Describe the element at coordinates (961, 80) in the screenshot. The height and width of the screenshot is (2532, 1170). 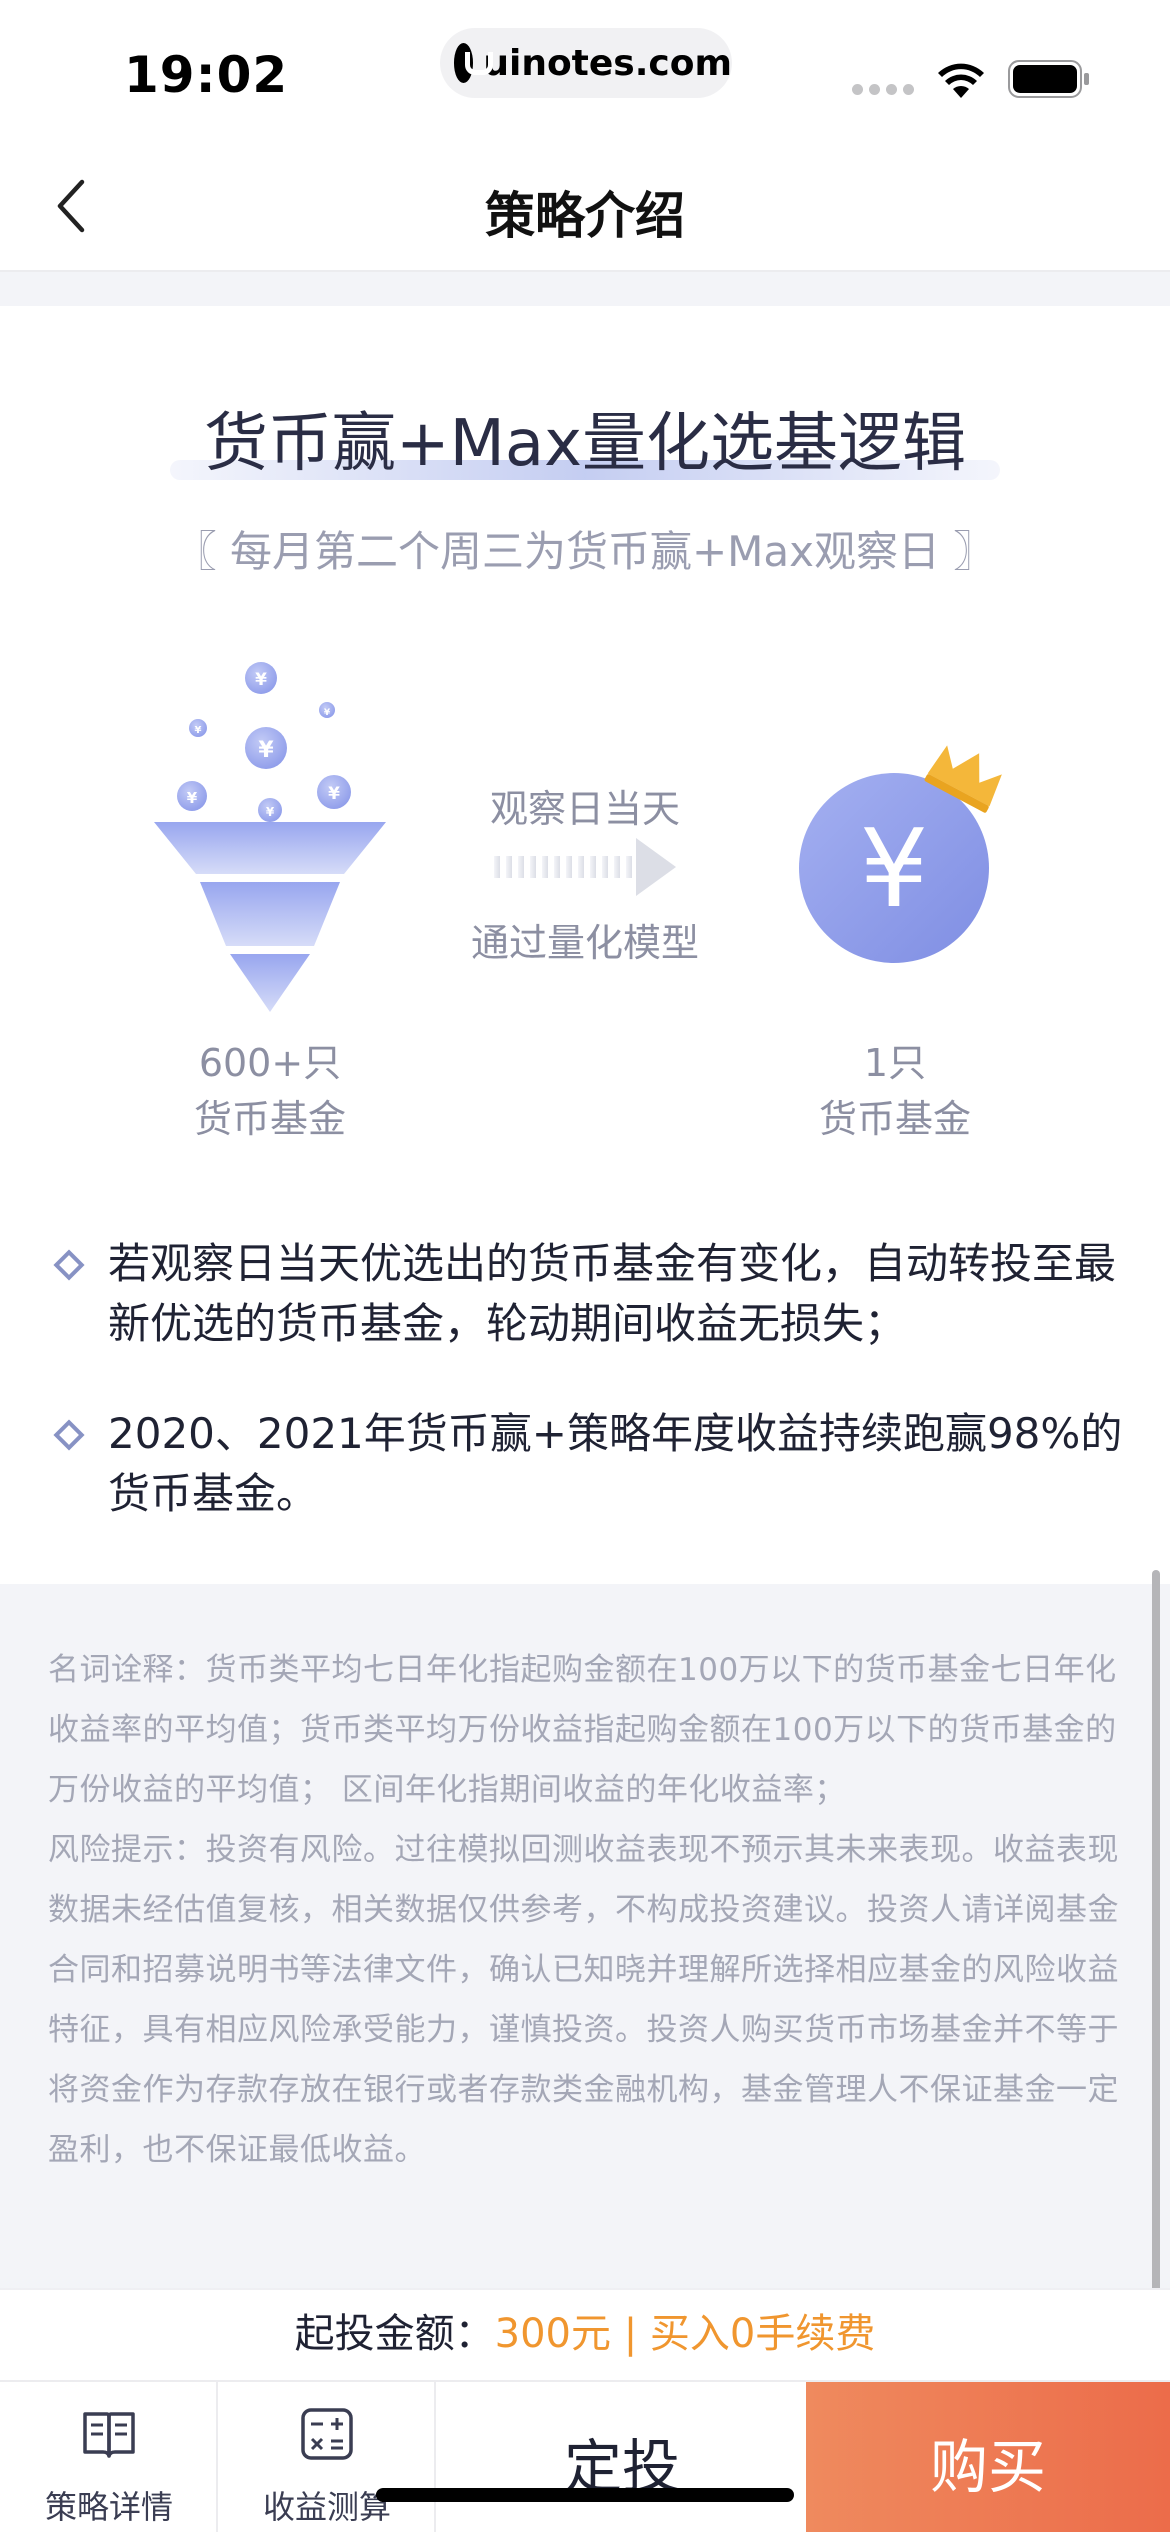
I see `wifi-icon` at that location.